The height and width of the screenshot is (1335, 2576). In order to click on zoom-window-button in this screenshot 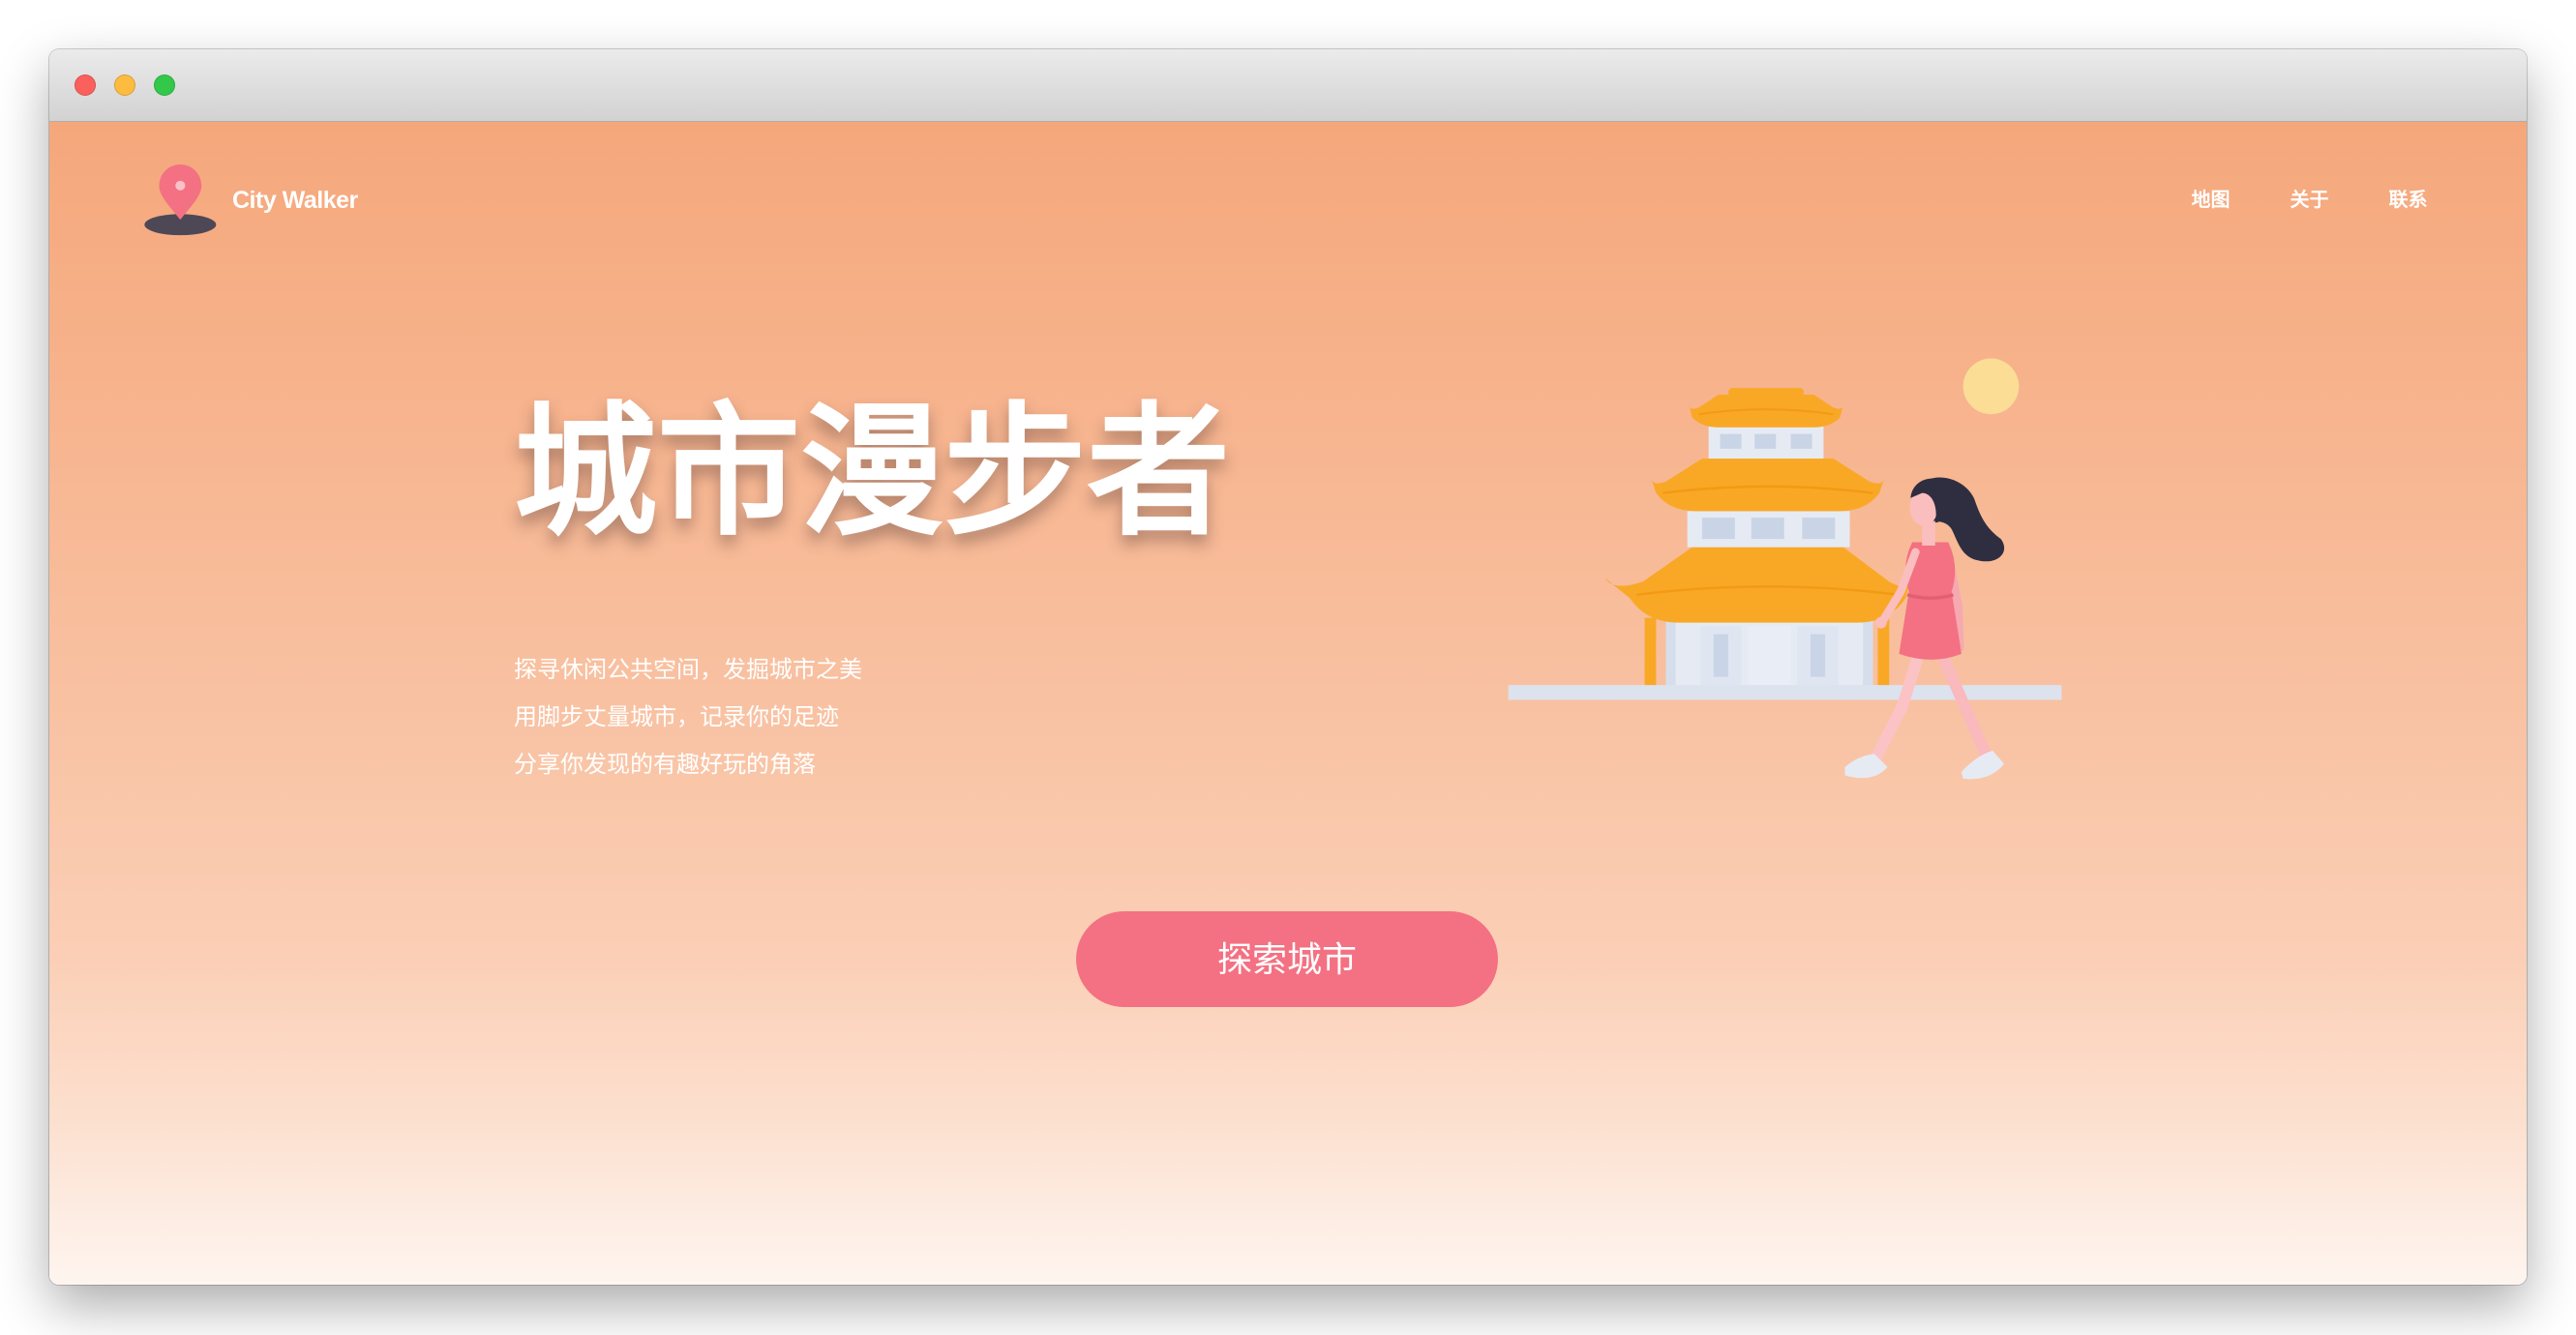, I will do `click(164, 85)`.